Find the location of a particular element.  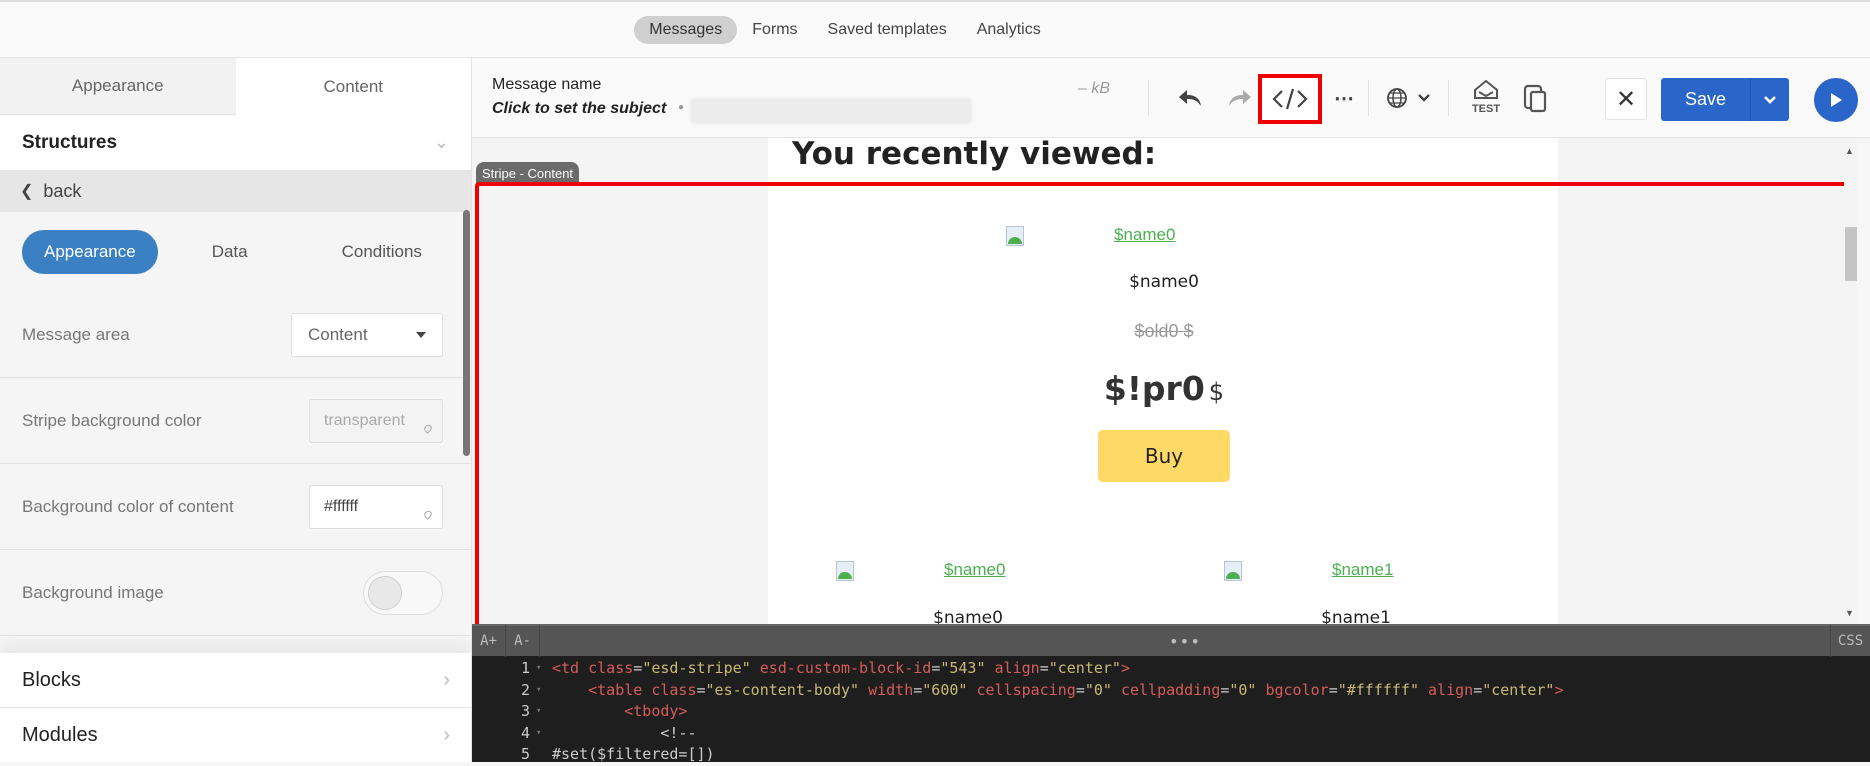

preheader-field is located at coordinates (831, 111).